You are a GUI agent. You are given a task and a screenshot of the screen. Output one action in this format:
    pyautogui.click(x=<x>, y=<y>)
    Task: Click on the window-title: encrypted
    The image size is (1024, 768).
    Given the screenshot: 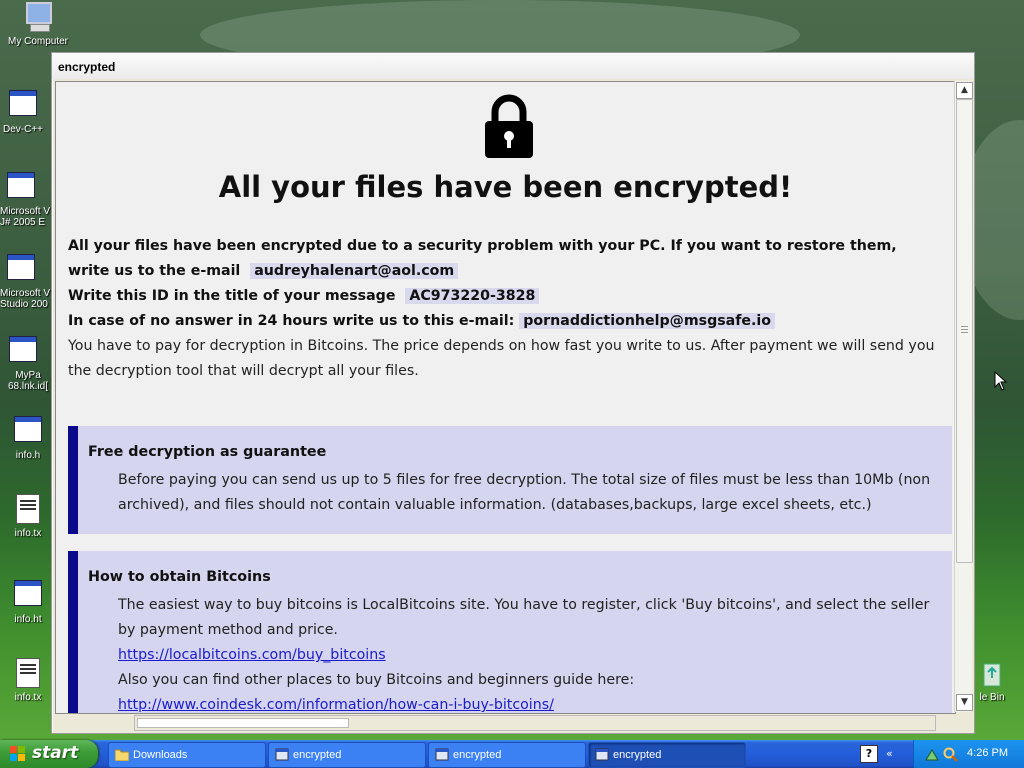 What is the action you would take?
    pyautogui.click(x=513, y=66)
    